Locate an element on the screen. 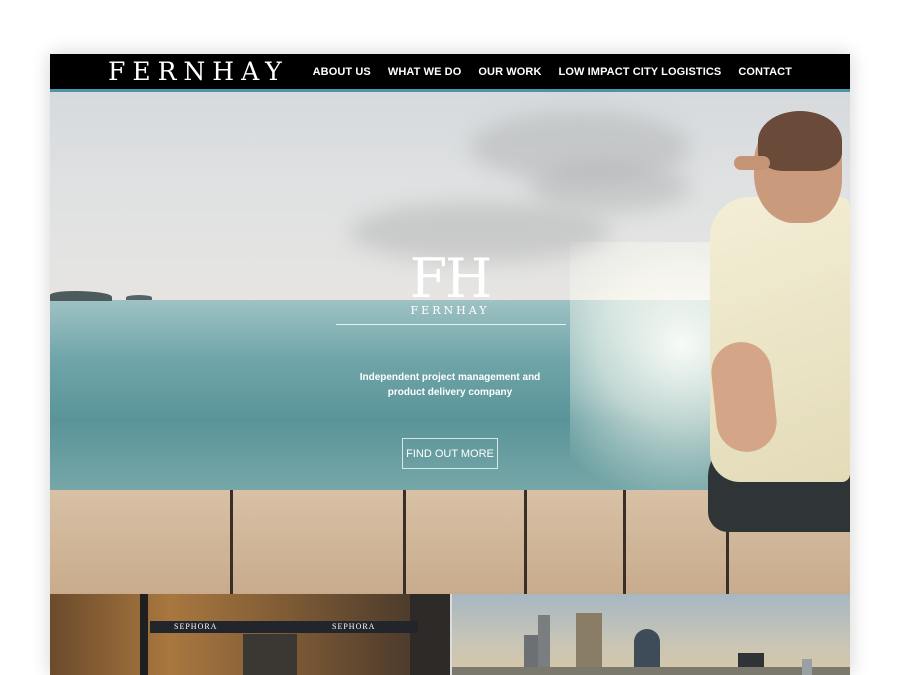 Image resolution: width=900 pixels, height=675 pixels. person-hand is located at coordinates (752, 163).